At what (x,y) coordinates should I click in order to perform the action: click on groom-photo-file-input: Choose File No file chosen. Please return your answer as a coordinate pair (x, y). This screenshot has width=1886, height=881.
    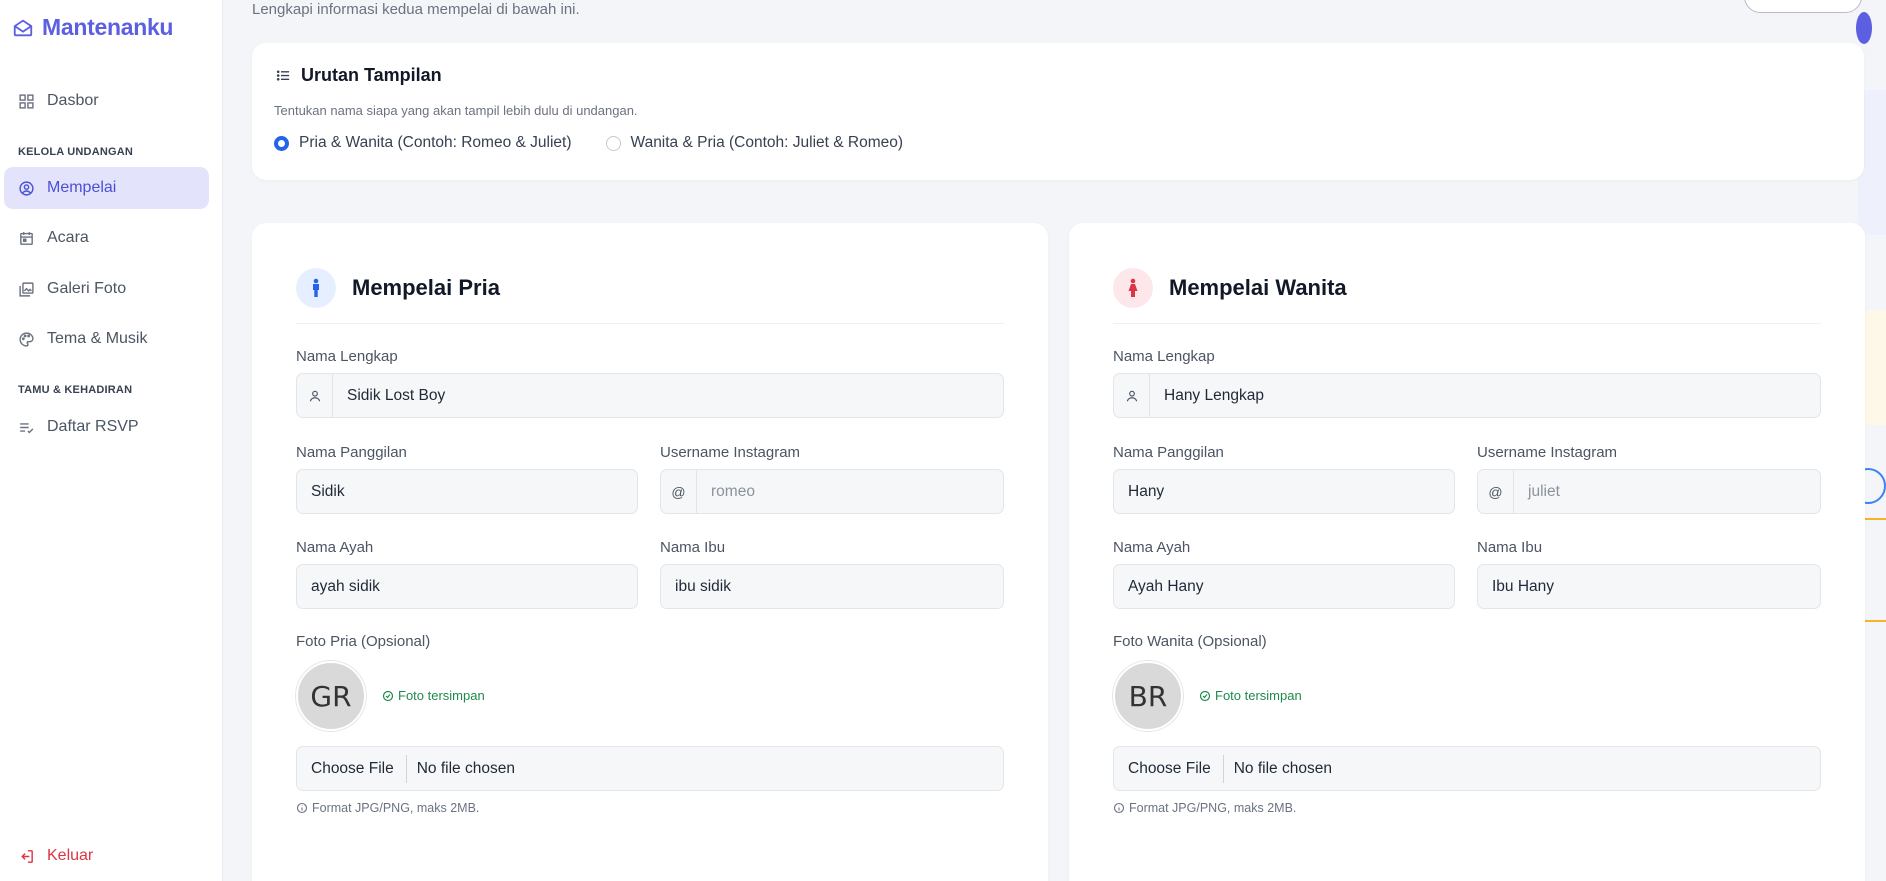
    Looking at the image, I should click on (650, 768).